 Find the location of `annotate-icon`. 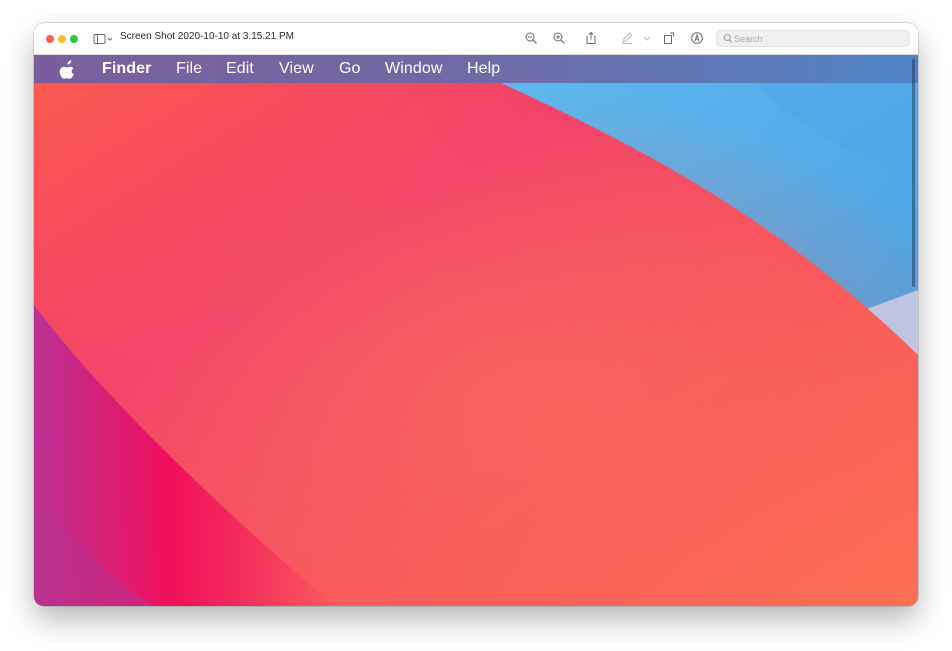

annotate-icon is located at coordinates (697, 38).